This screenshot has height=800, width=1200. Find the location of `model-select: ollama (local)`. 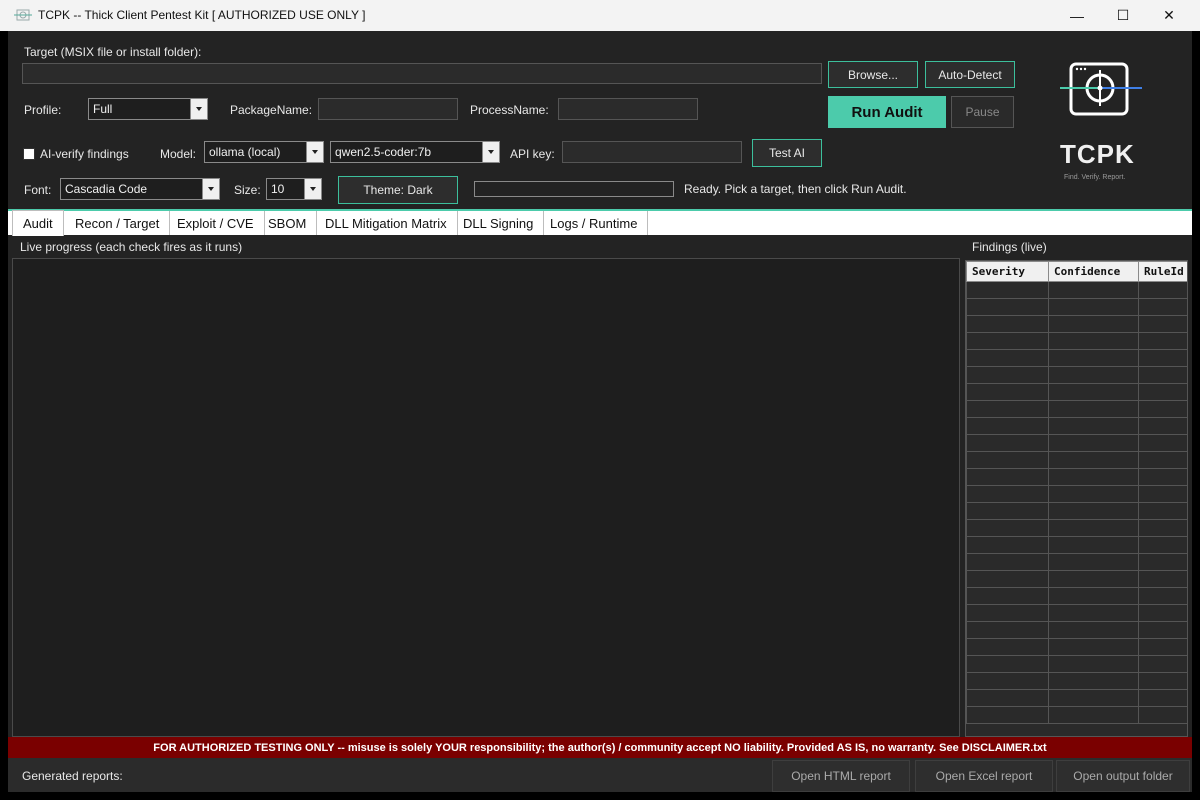

model-select: ollama (local) is located at coordinates (264, 152).